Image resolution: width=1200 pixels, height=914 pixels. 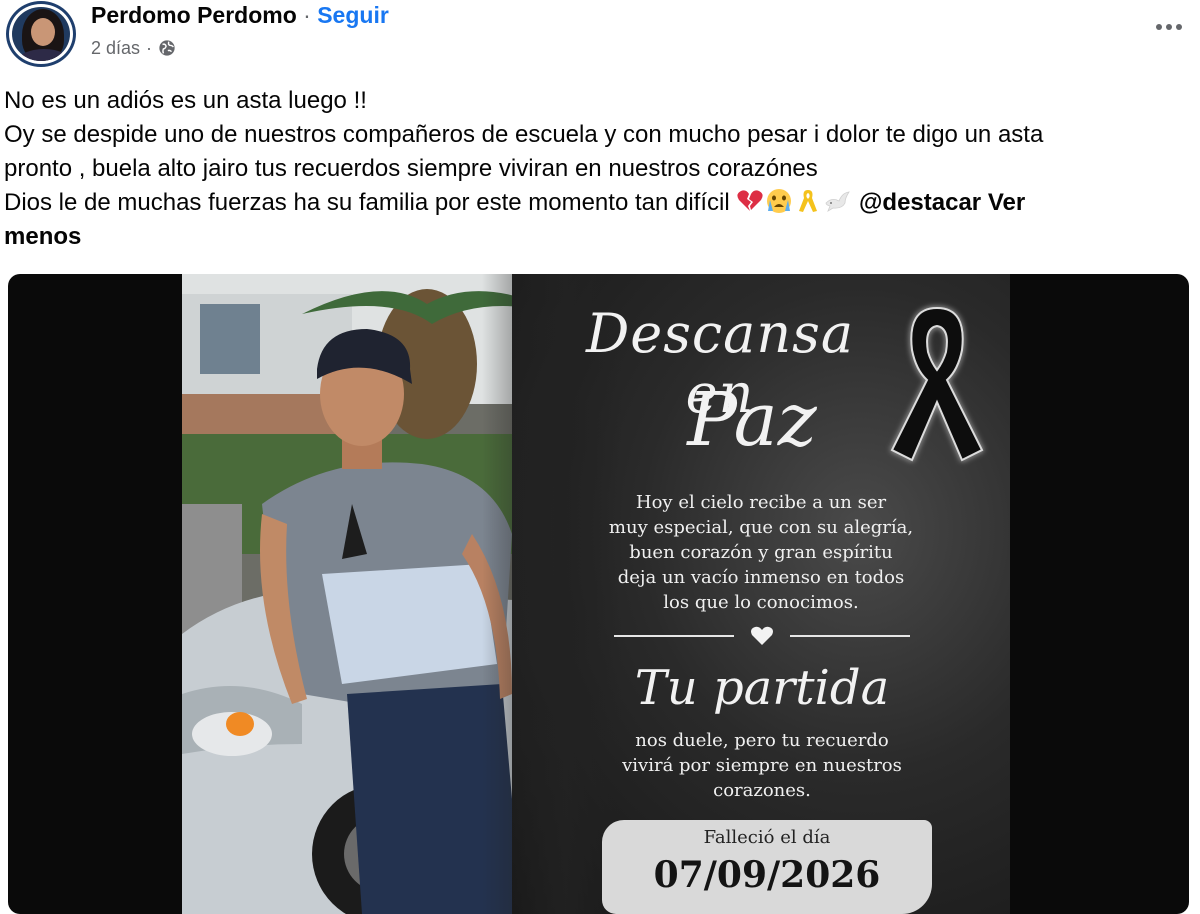 I want to click on memorial-message-line: muy especial, que con su alegría,, so click(x=761, y=527).